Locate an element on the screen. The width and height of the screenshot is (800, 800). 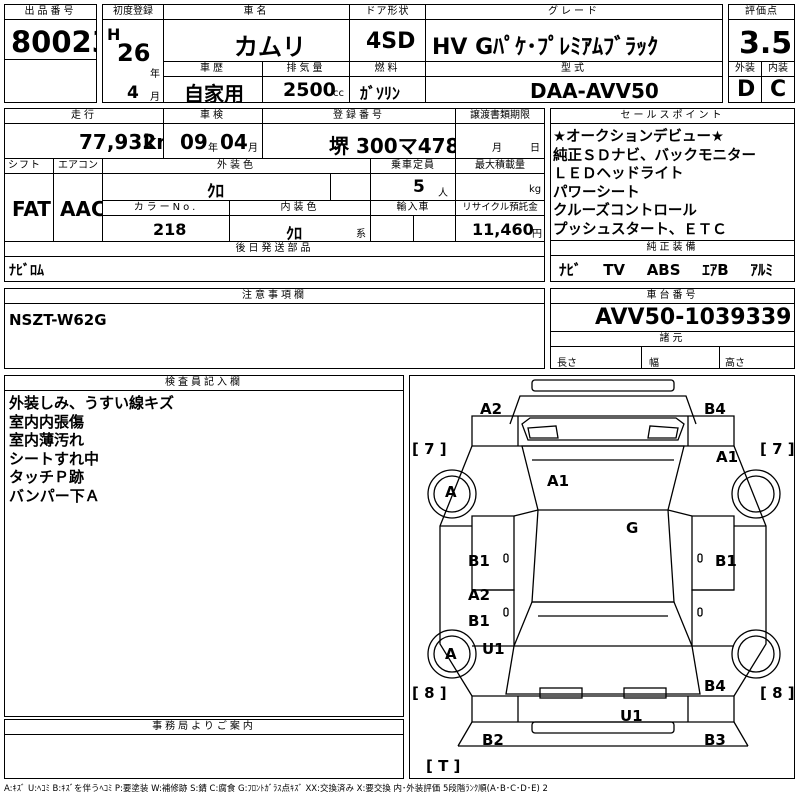
recycle-unit: 円 is located at coordinates (537, 234).